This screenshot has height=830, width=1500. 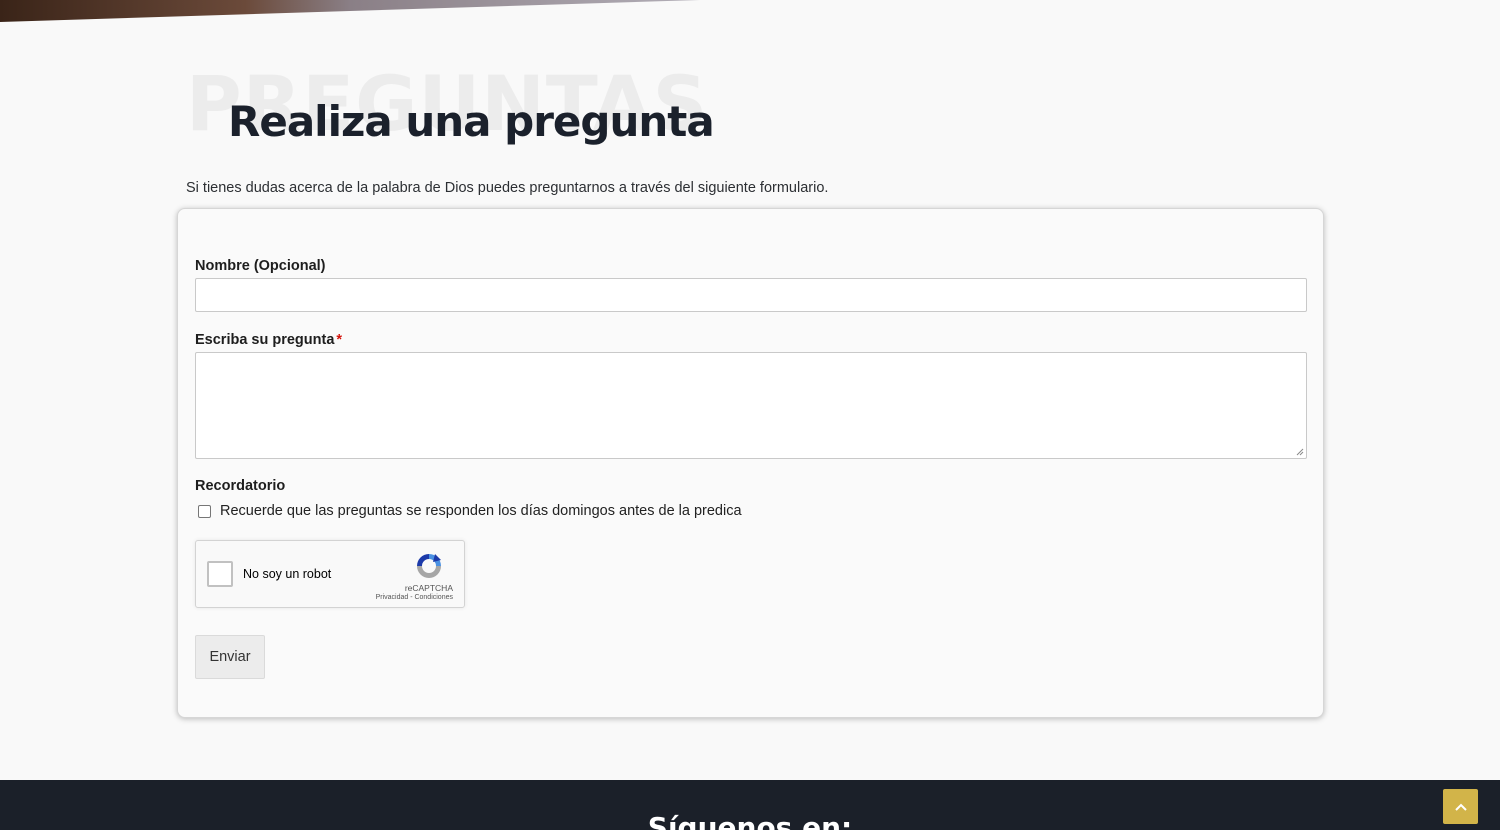 What do you see at coordinates (751, 405) in the screenshot?
I see `question-textarea` at bounding box center [751, 405].